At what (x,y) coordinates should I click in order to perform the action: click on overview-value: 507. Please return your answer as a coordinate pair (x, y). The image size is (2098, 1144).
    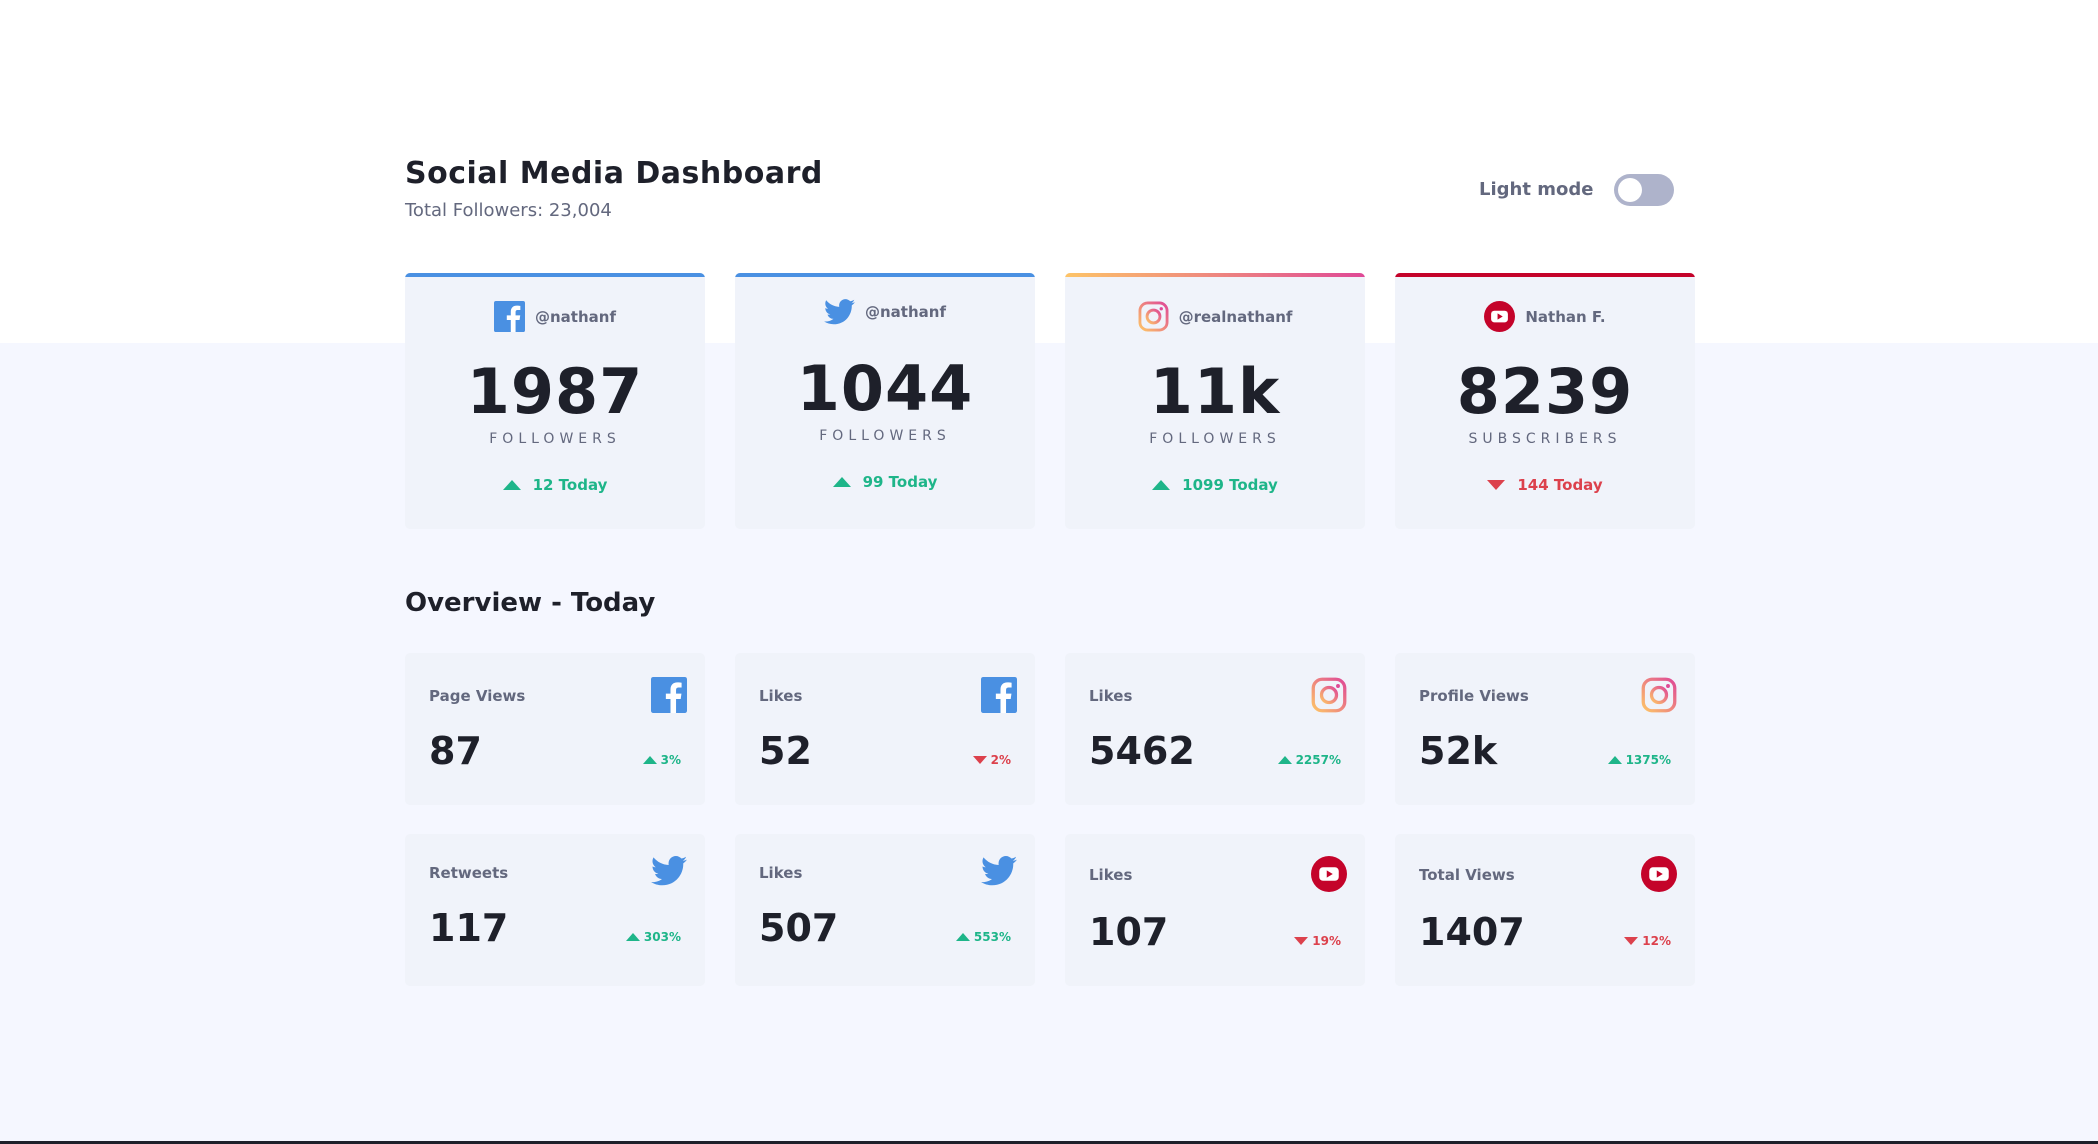
    Looking at the image, I should click on (799, 928).